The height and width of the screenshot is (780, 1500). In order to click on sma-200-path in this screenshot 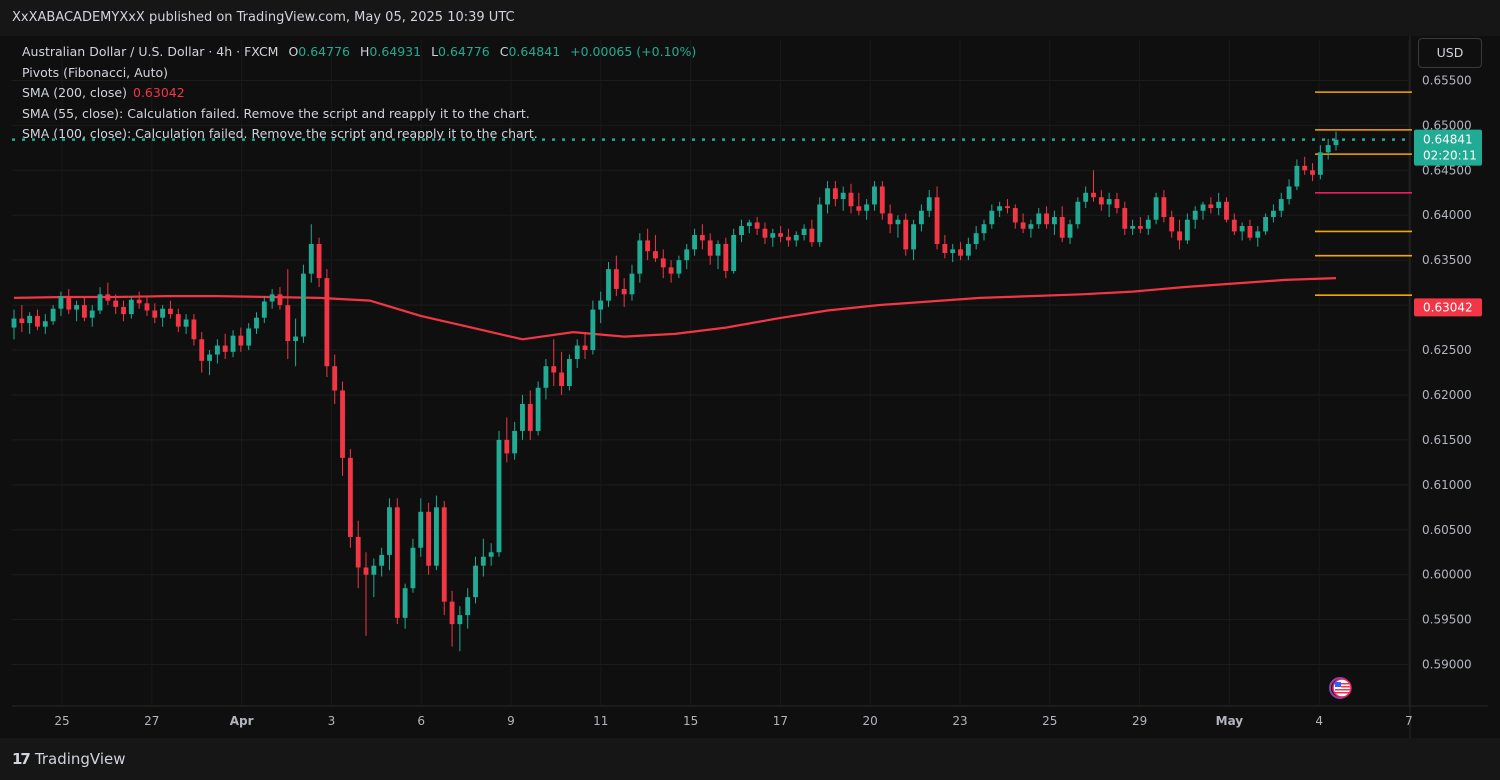, I will do `click(675, 309)`.